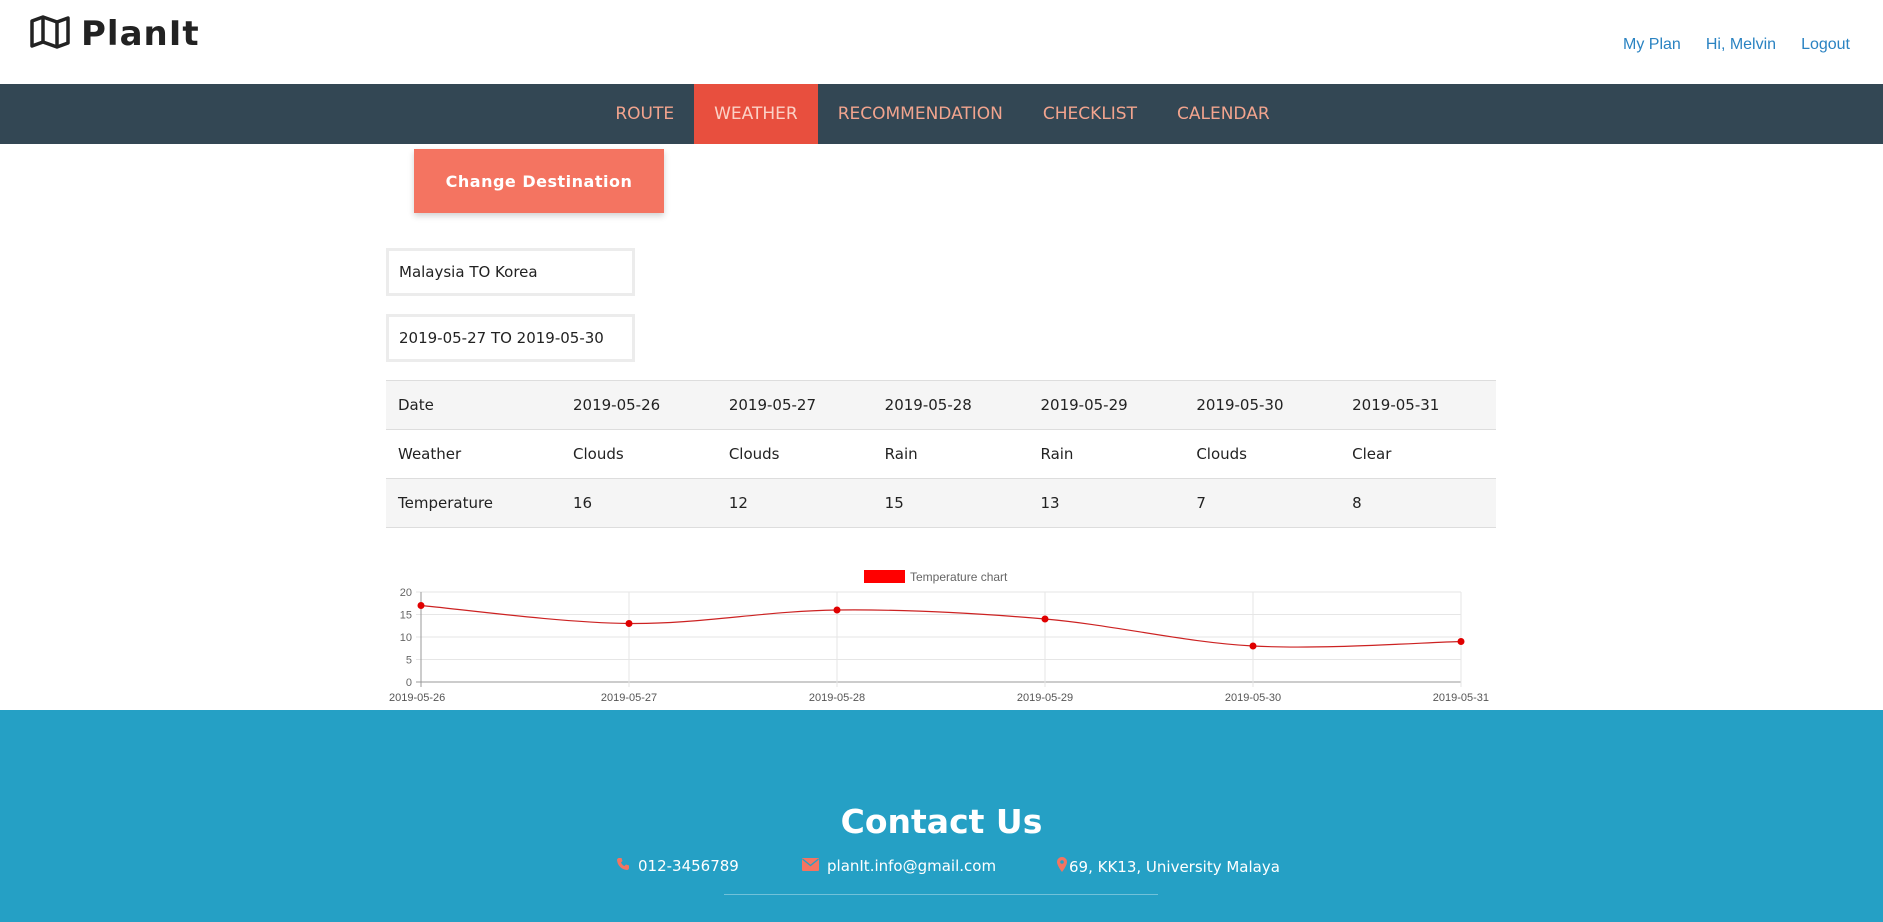  I want to click on nav-route: ROUTE, so click(644, 114).